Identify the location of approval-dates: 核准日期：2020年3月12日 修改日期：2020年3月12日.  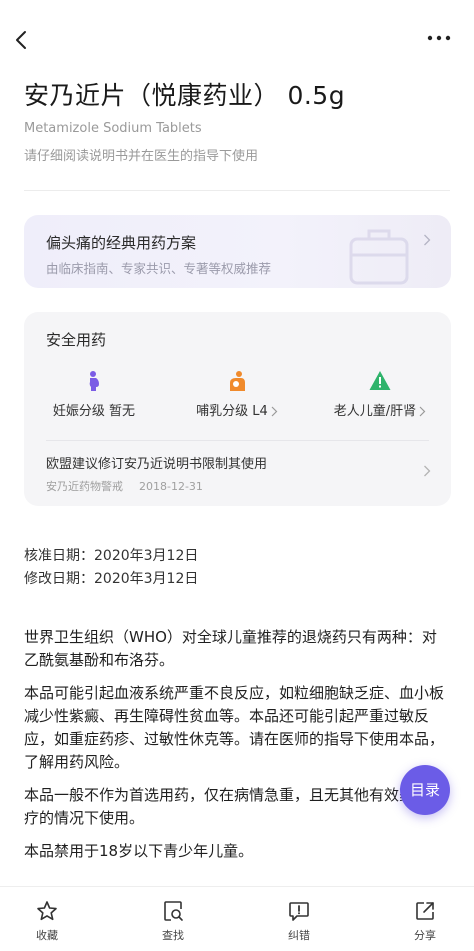
(111, 568).